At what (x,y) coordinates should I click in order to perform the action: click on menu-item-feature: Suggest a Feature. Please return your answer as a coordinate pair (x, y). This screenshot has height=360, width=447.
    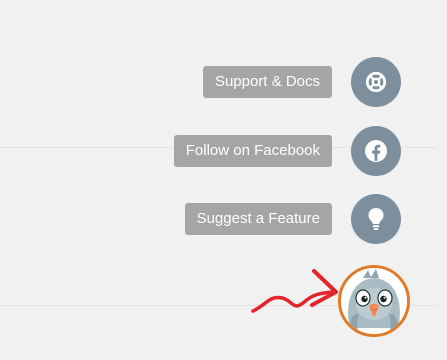
    Looking at the image, I should click on (200, 219).